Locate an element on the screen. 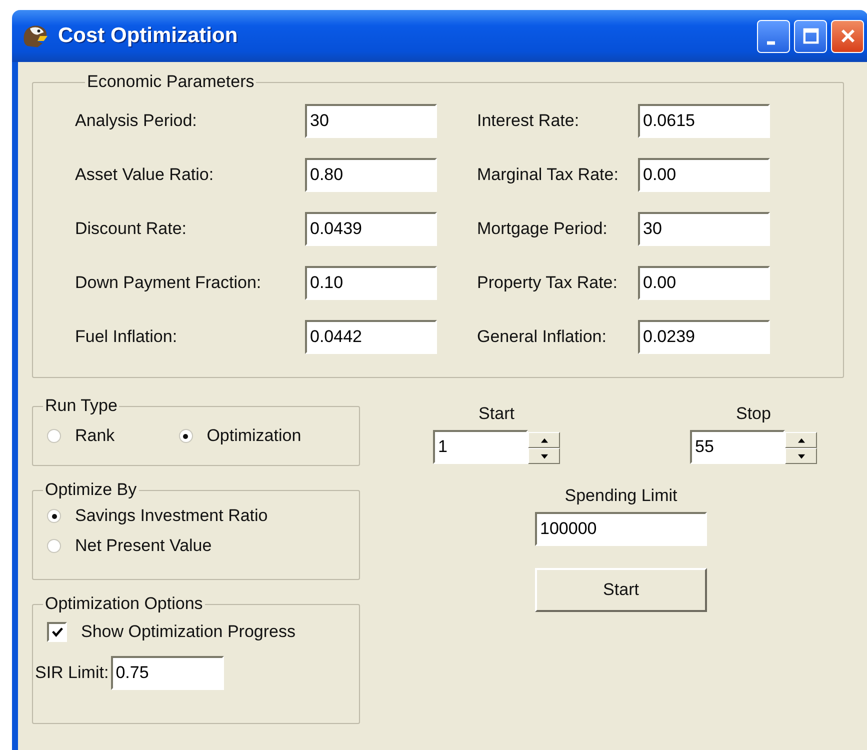  input-field: 0.0439 is located at coordinates (371, 229).